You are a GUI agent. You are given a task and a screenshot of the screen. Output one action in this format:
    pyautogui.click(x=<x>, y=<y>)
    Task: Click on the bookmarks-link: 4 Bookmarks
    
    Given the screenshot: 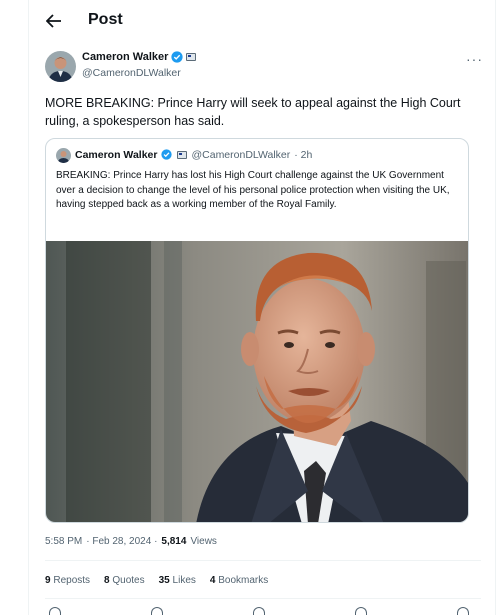 What is the action you would take?
    pyautogui.click(x=239, y=580)
    